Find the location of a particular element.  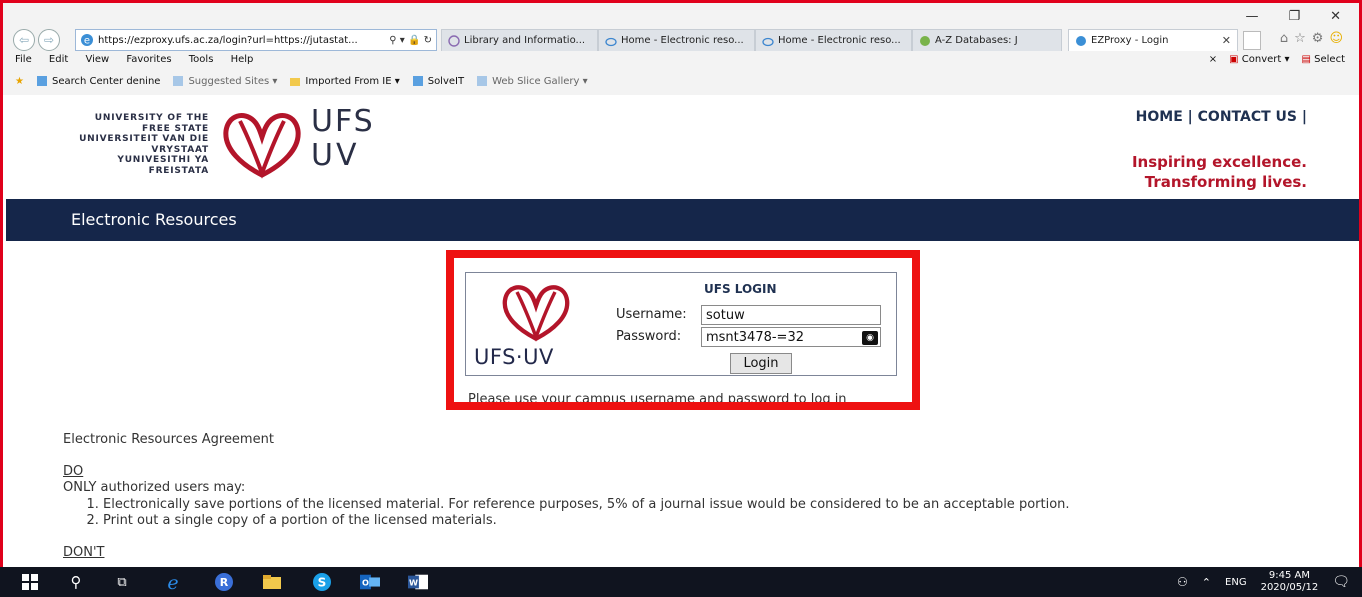

dont-heading: DON'T is located at coordinates (84, 552).